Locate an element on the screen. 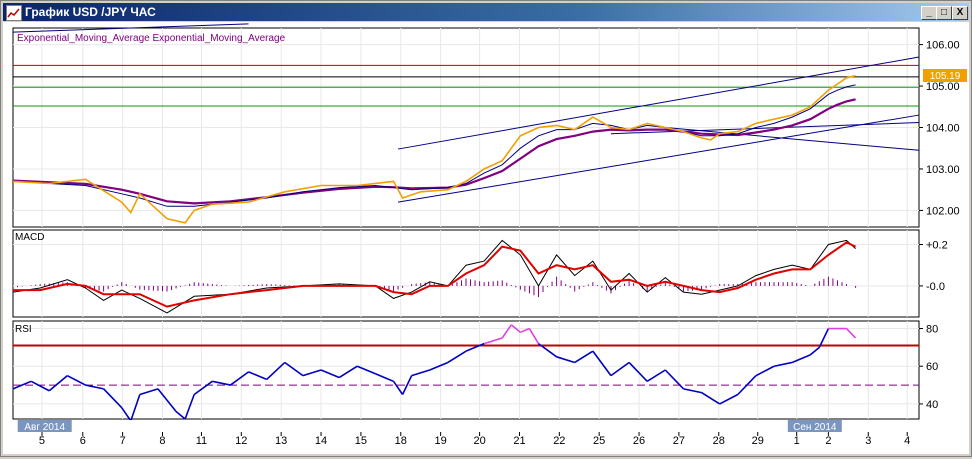 Image resolution: width=972 pixels, height=459 pixels. window-title: График USD /JPY ЧАС is located at coordinates (90, 12).